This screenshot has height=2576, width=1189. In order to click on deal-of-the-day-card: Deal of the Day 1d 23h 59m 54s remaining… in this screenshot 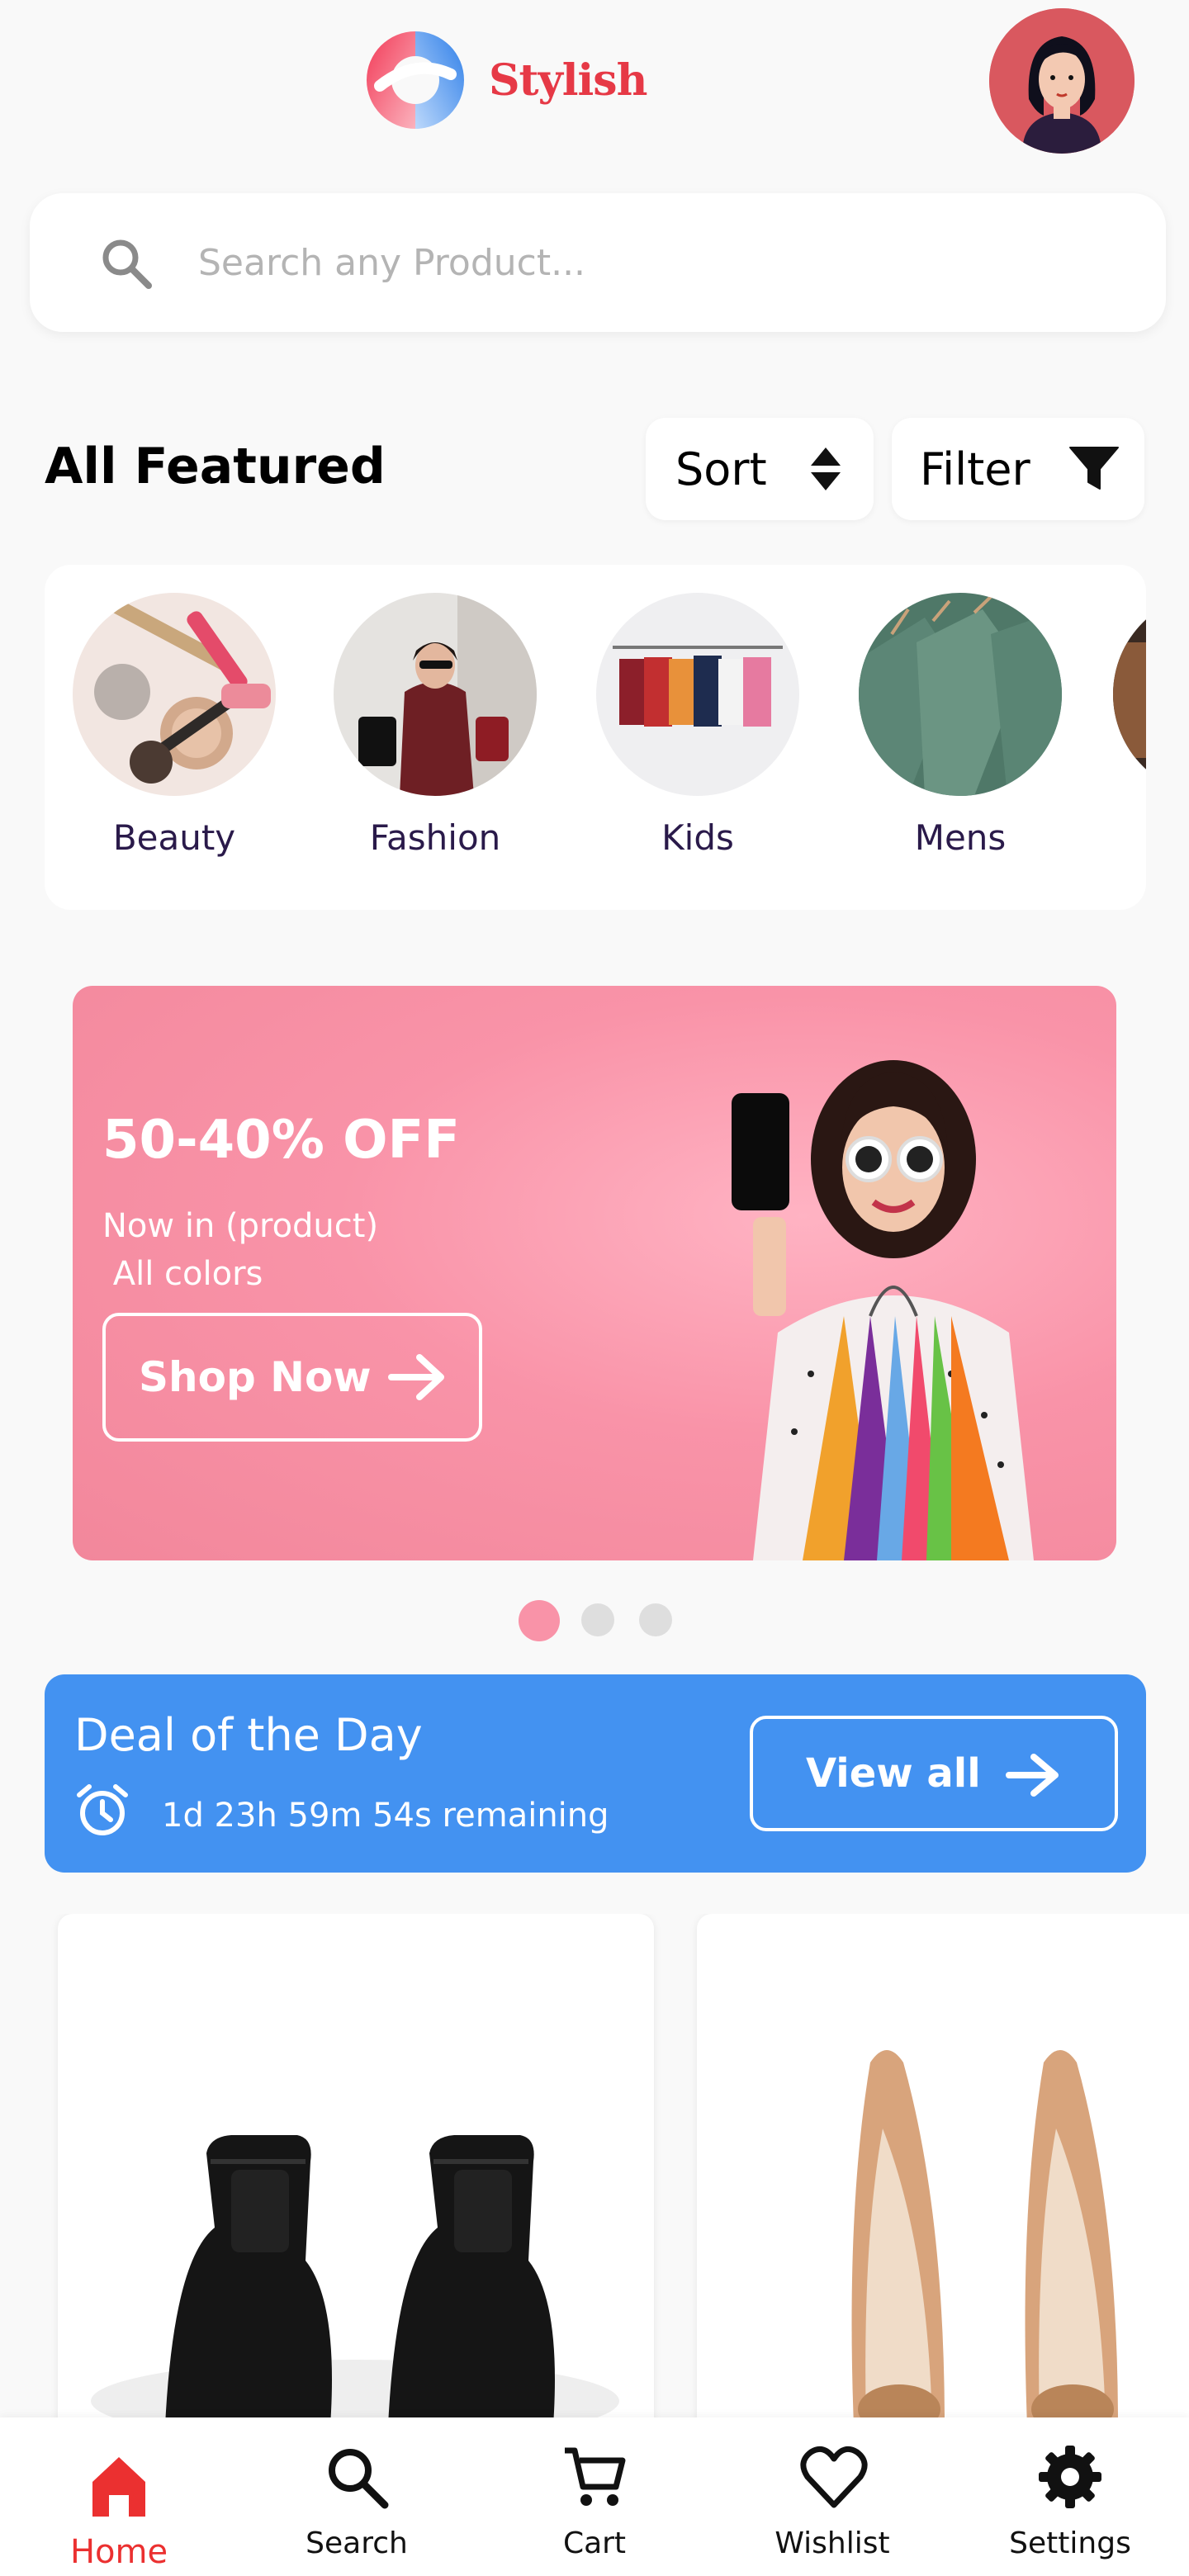, I will do `click(595, 1773)`.